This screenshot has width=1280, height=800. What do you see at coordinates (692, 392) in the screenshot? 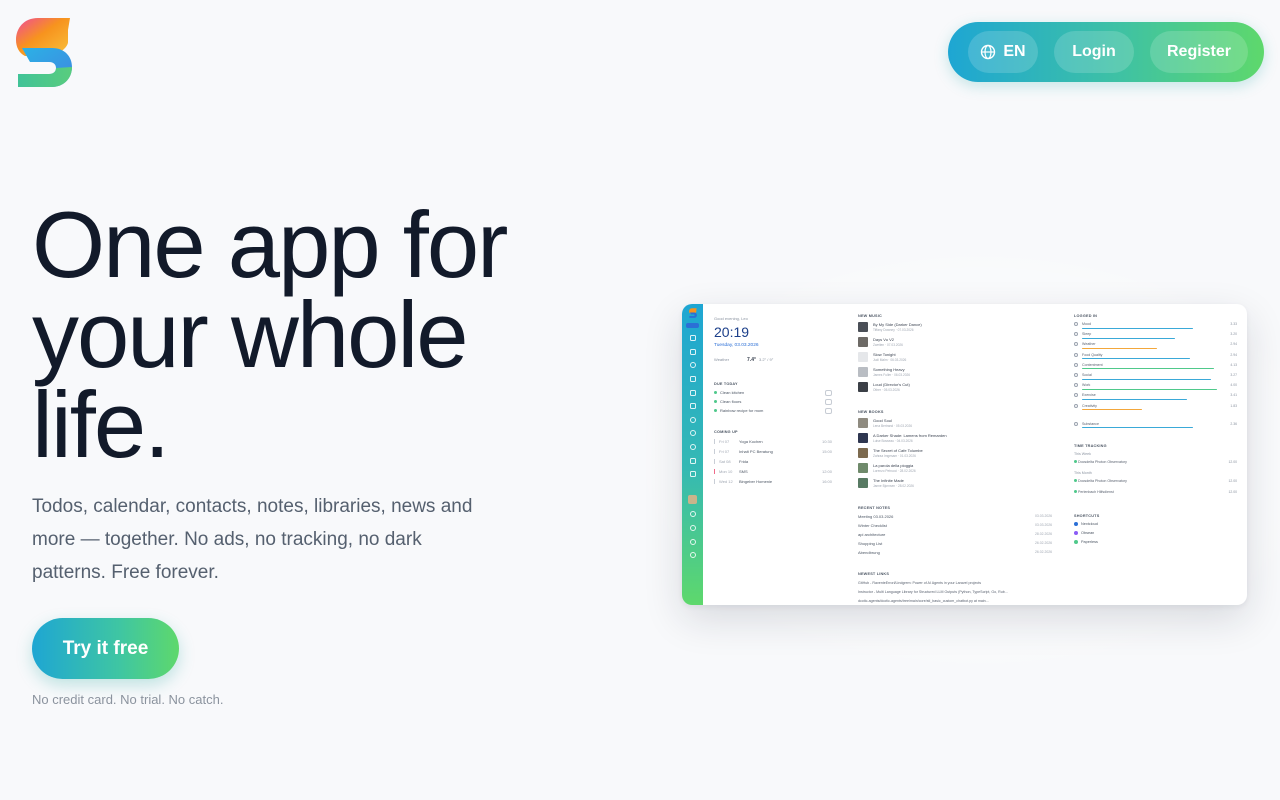
I see `library-icon` at bounding box center [692, 392].